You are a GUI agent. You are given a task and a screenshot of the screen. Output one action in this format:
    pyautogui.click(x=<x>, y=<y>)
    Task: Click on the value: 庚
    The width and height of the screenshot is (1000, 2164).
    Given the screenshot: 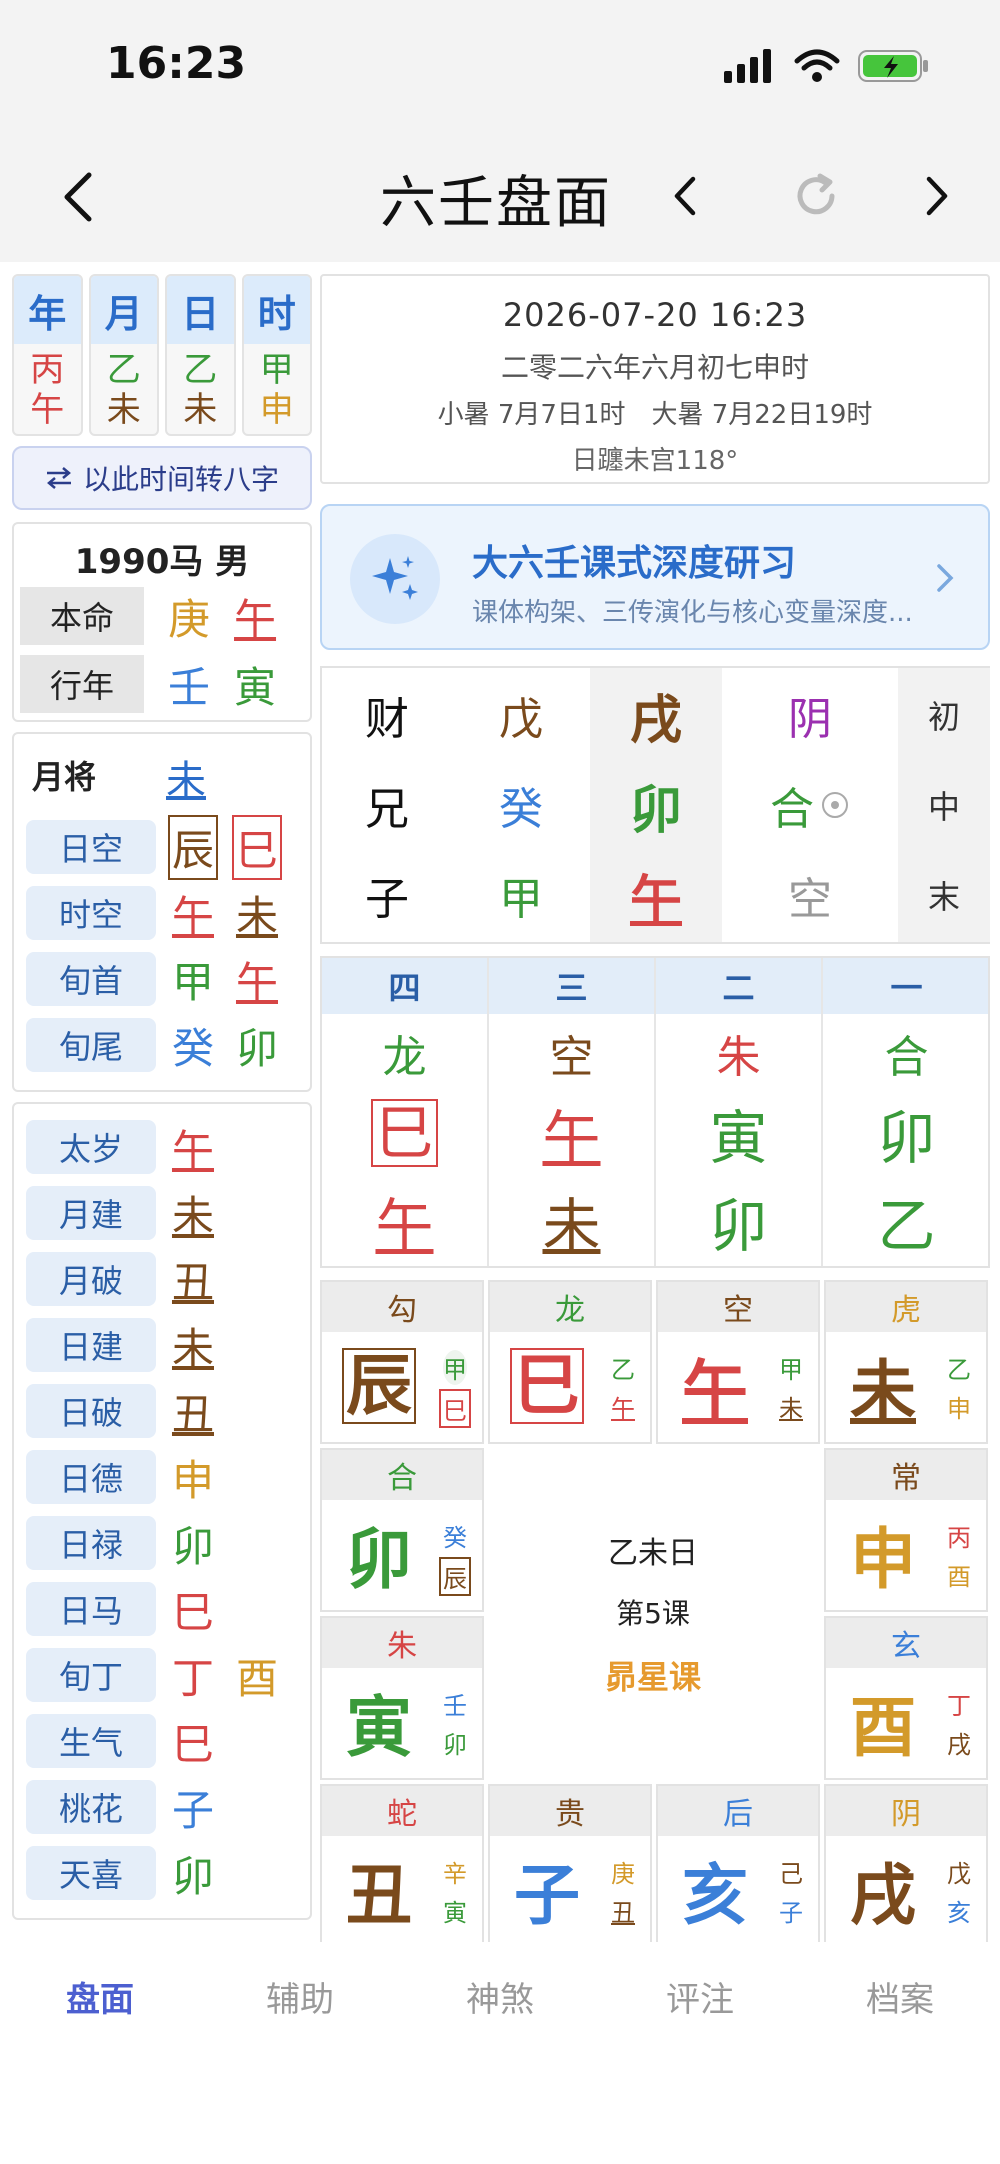 What is the action you would take?
    pyautogui.click(x=189, y=619)
    